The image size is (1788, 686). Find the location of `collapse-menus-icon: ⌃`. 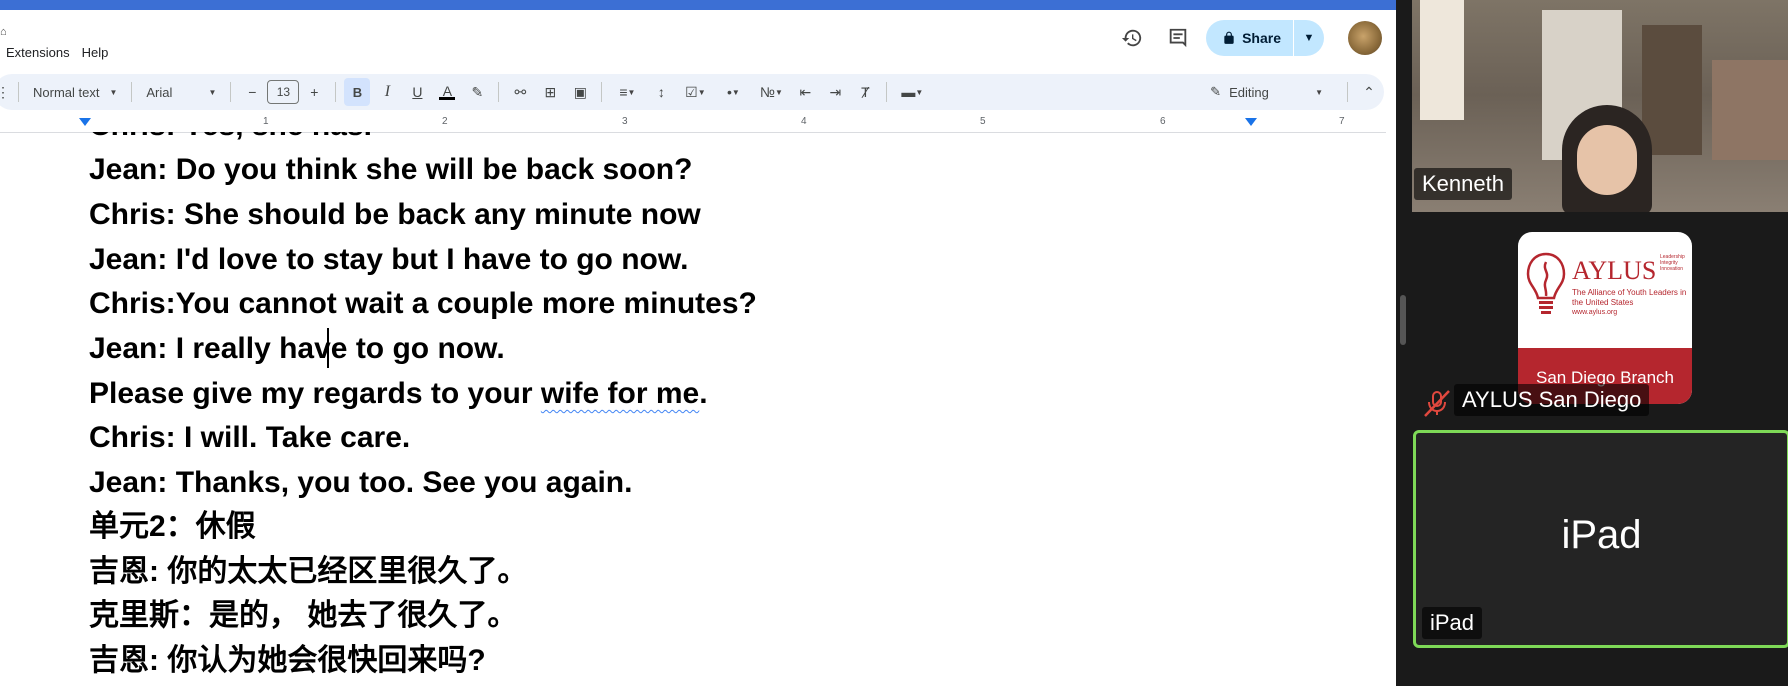

collapse-menus-icon: ⌃ is located at coordinates (1369, 92).